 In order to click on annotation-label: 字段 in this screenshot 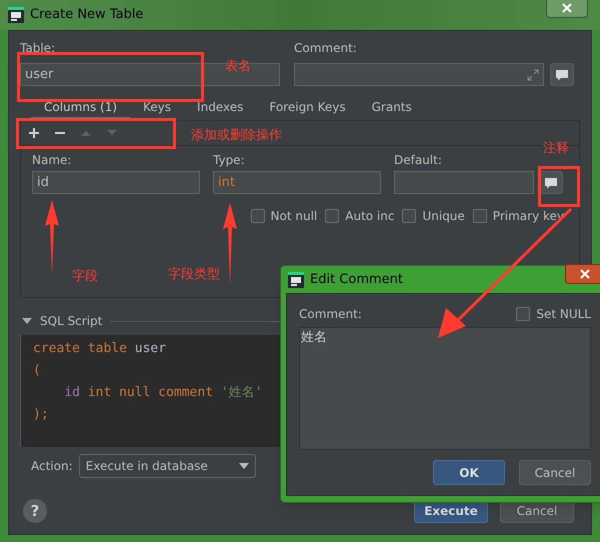, I will do `click(85, 276)`.